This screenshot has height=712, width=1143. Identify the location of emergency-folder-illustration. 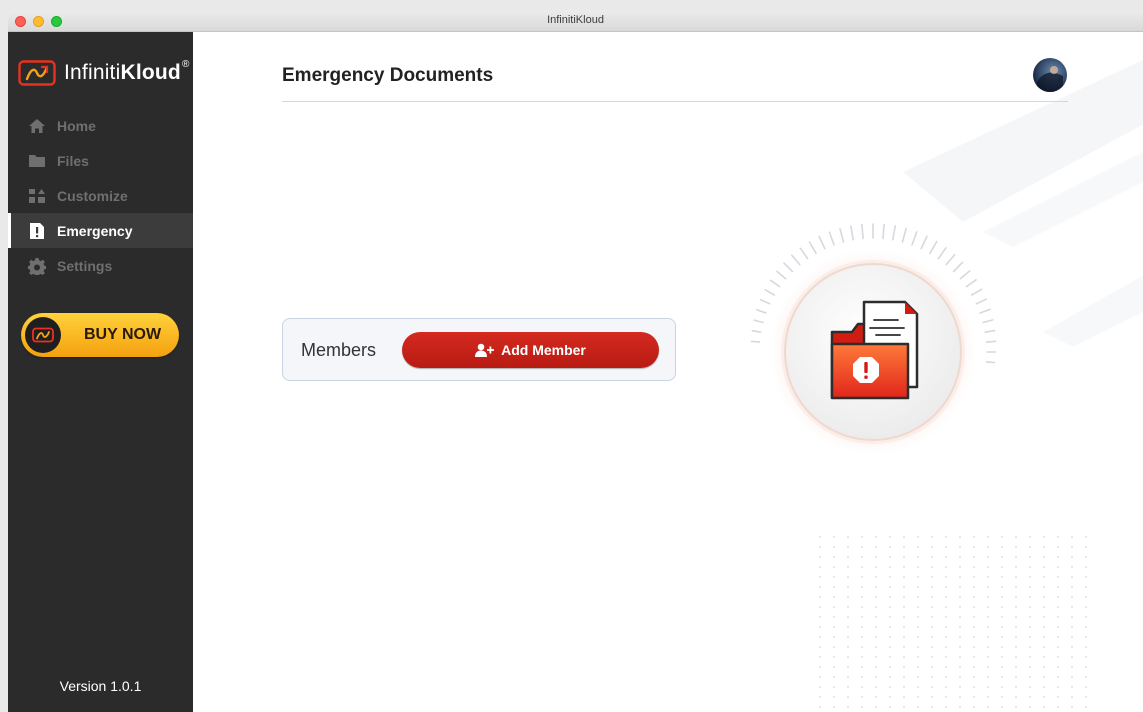
(873, 339).